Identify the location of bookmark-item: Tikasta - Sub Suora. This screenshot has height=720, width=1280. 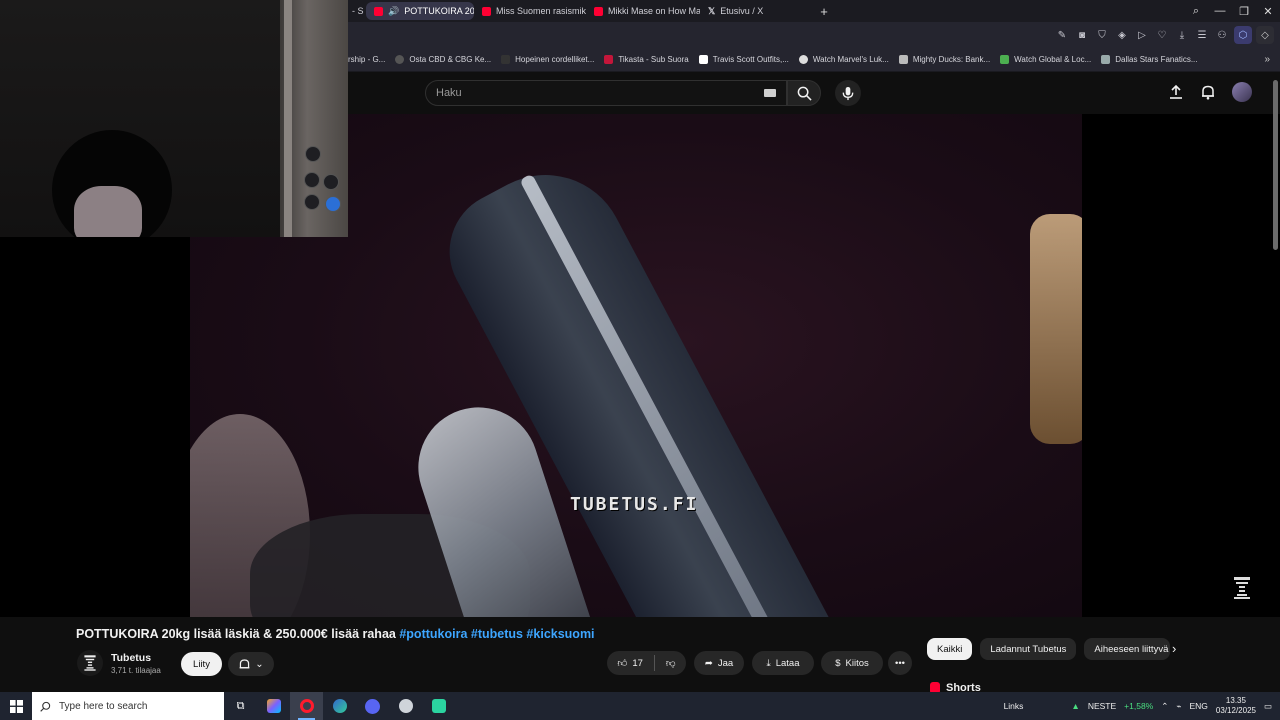
(646, 59).